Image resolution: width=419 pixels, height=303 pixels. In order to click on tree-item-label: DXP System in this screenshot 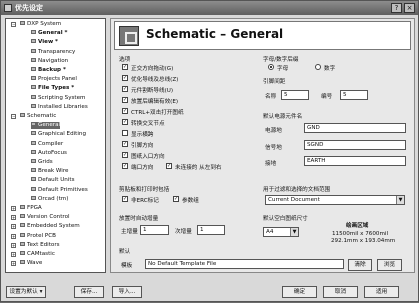, I will do `click(44, 24)`.